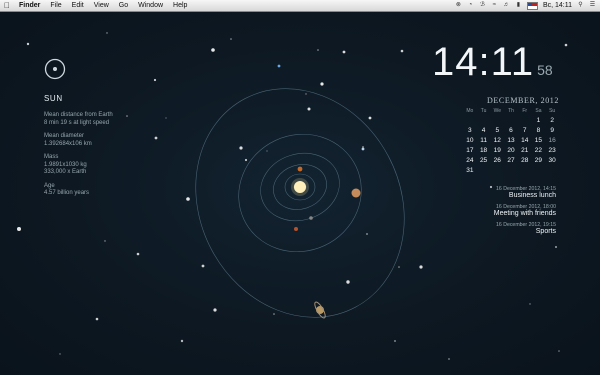 The image size is (600, 375). What do you see at coordinates (552, 120) in the screenshot?
I see `calendar-day: 2` at bounding box center [552, 120].